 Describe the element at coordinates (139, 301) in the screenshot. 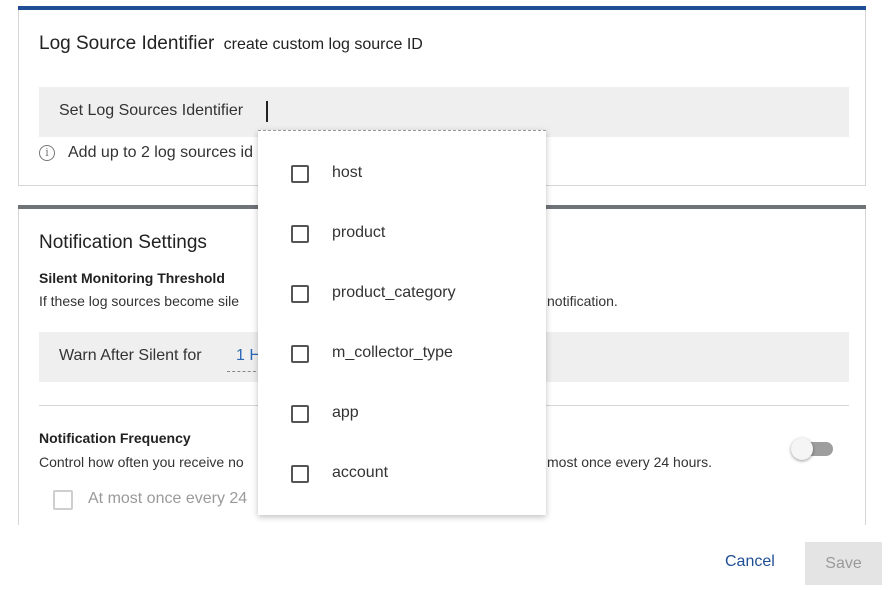

I see `silent-desc-left: If these log sources become sile` at that location.